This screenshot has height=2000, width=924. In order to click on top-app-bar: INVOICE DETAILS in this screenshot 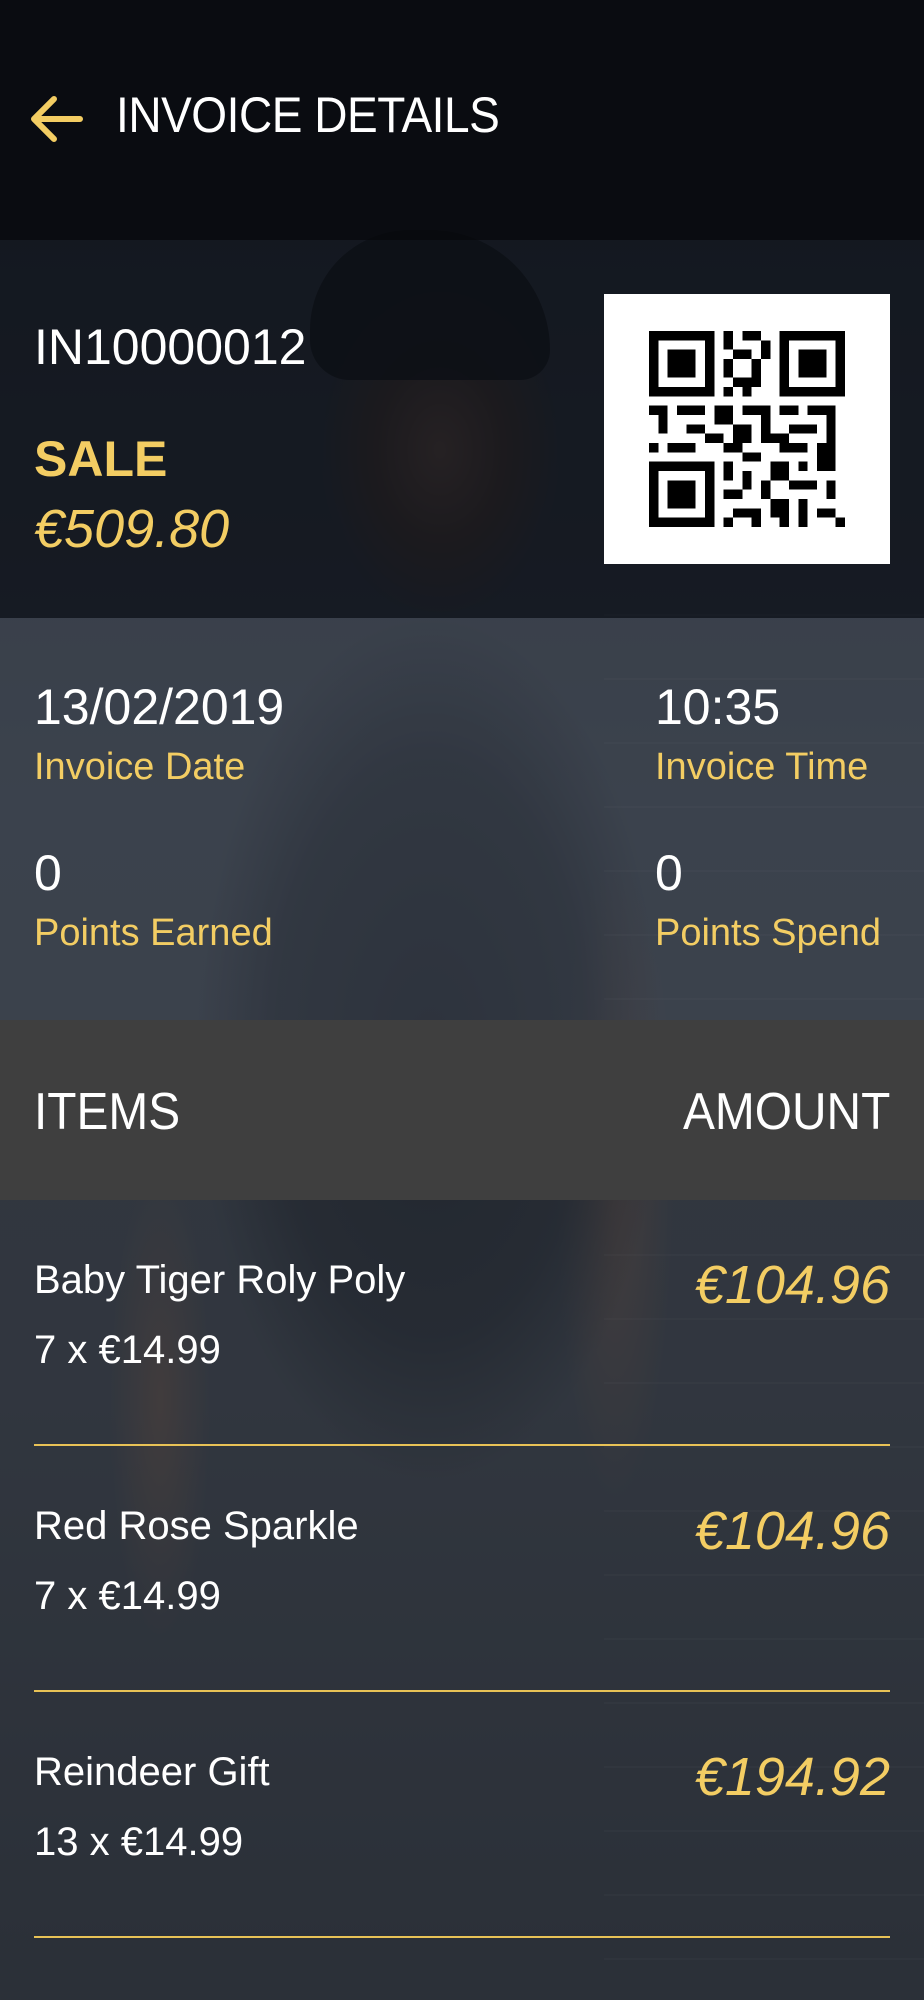, I will do `click(462, 120)`.